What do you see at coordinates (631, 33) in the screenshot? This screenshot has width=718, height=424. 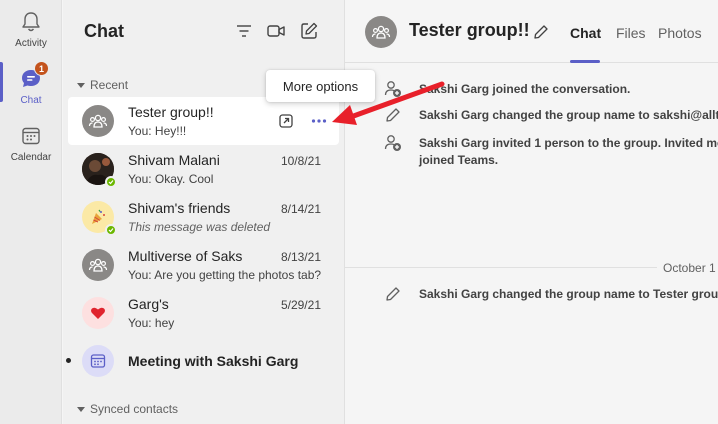 I see `tab-files: Files` at bounding box center [631, 33].